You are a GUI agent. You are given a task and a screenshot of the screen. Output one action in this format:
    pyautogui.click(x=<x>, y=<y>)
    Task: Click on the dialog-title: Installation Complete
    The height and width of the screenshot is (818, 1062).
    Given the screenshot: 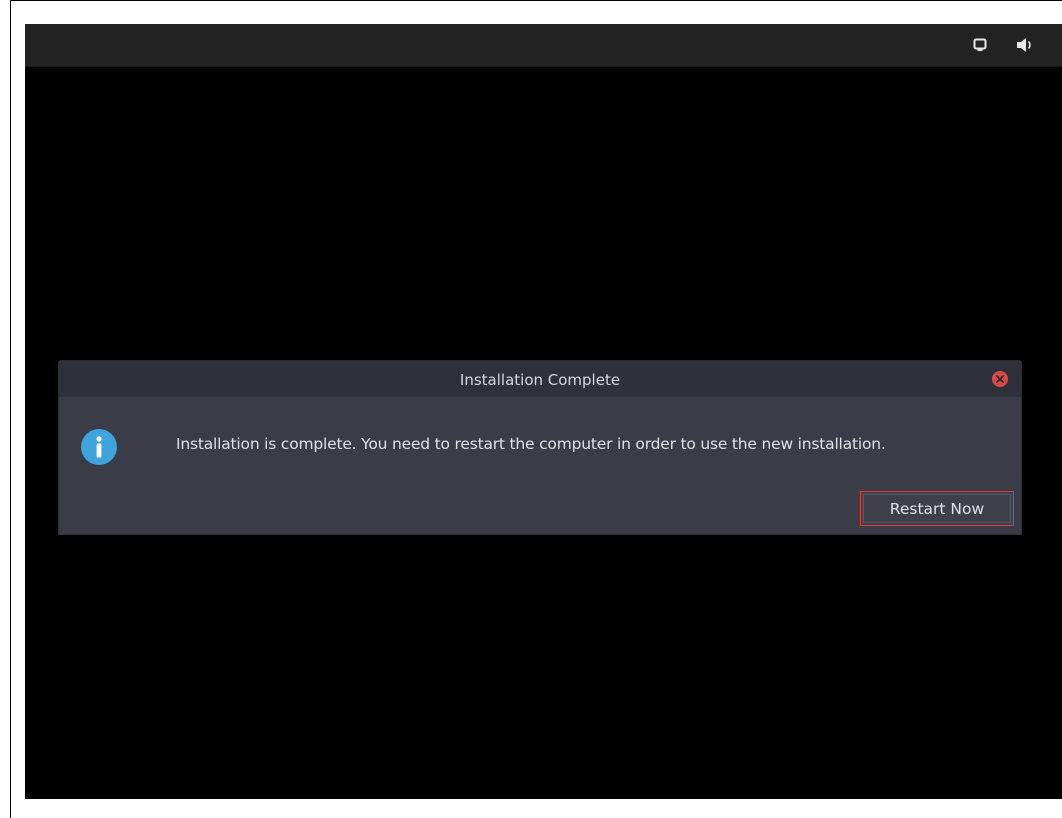 What is the action you would take?
    pyautogui.click(x=540, y=380)
    